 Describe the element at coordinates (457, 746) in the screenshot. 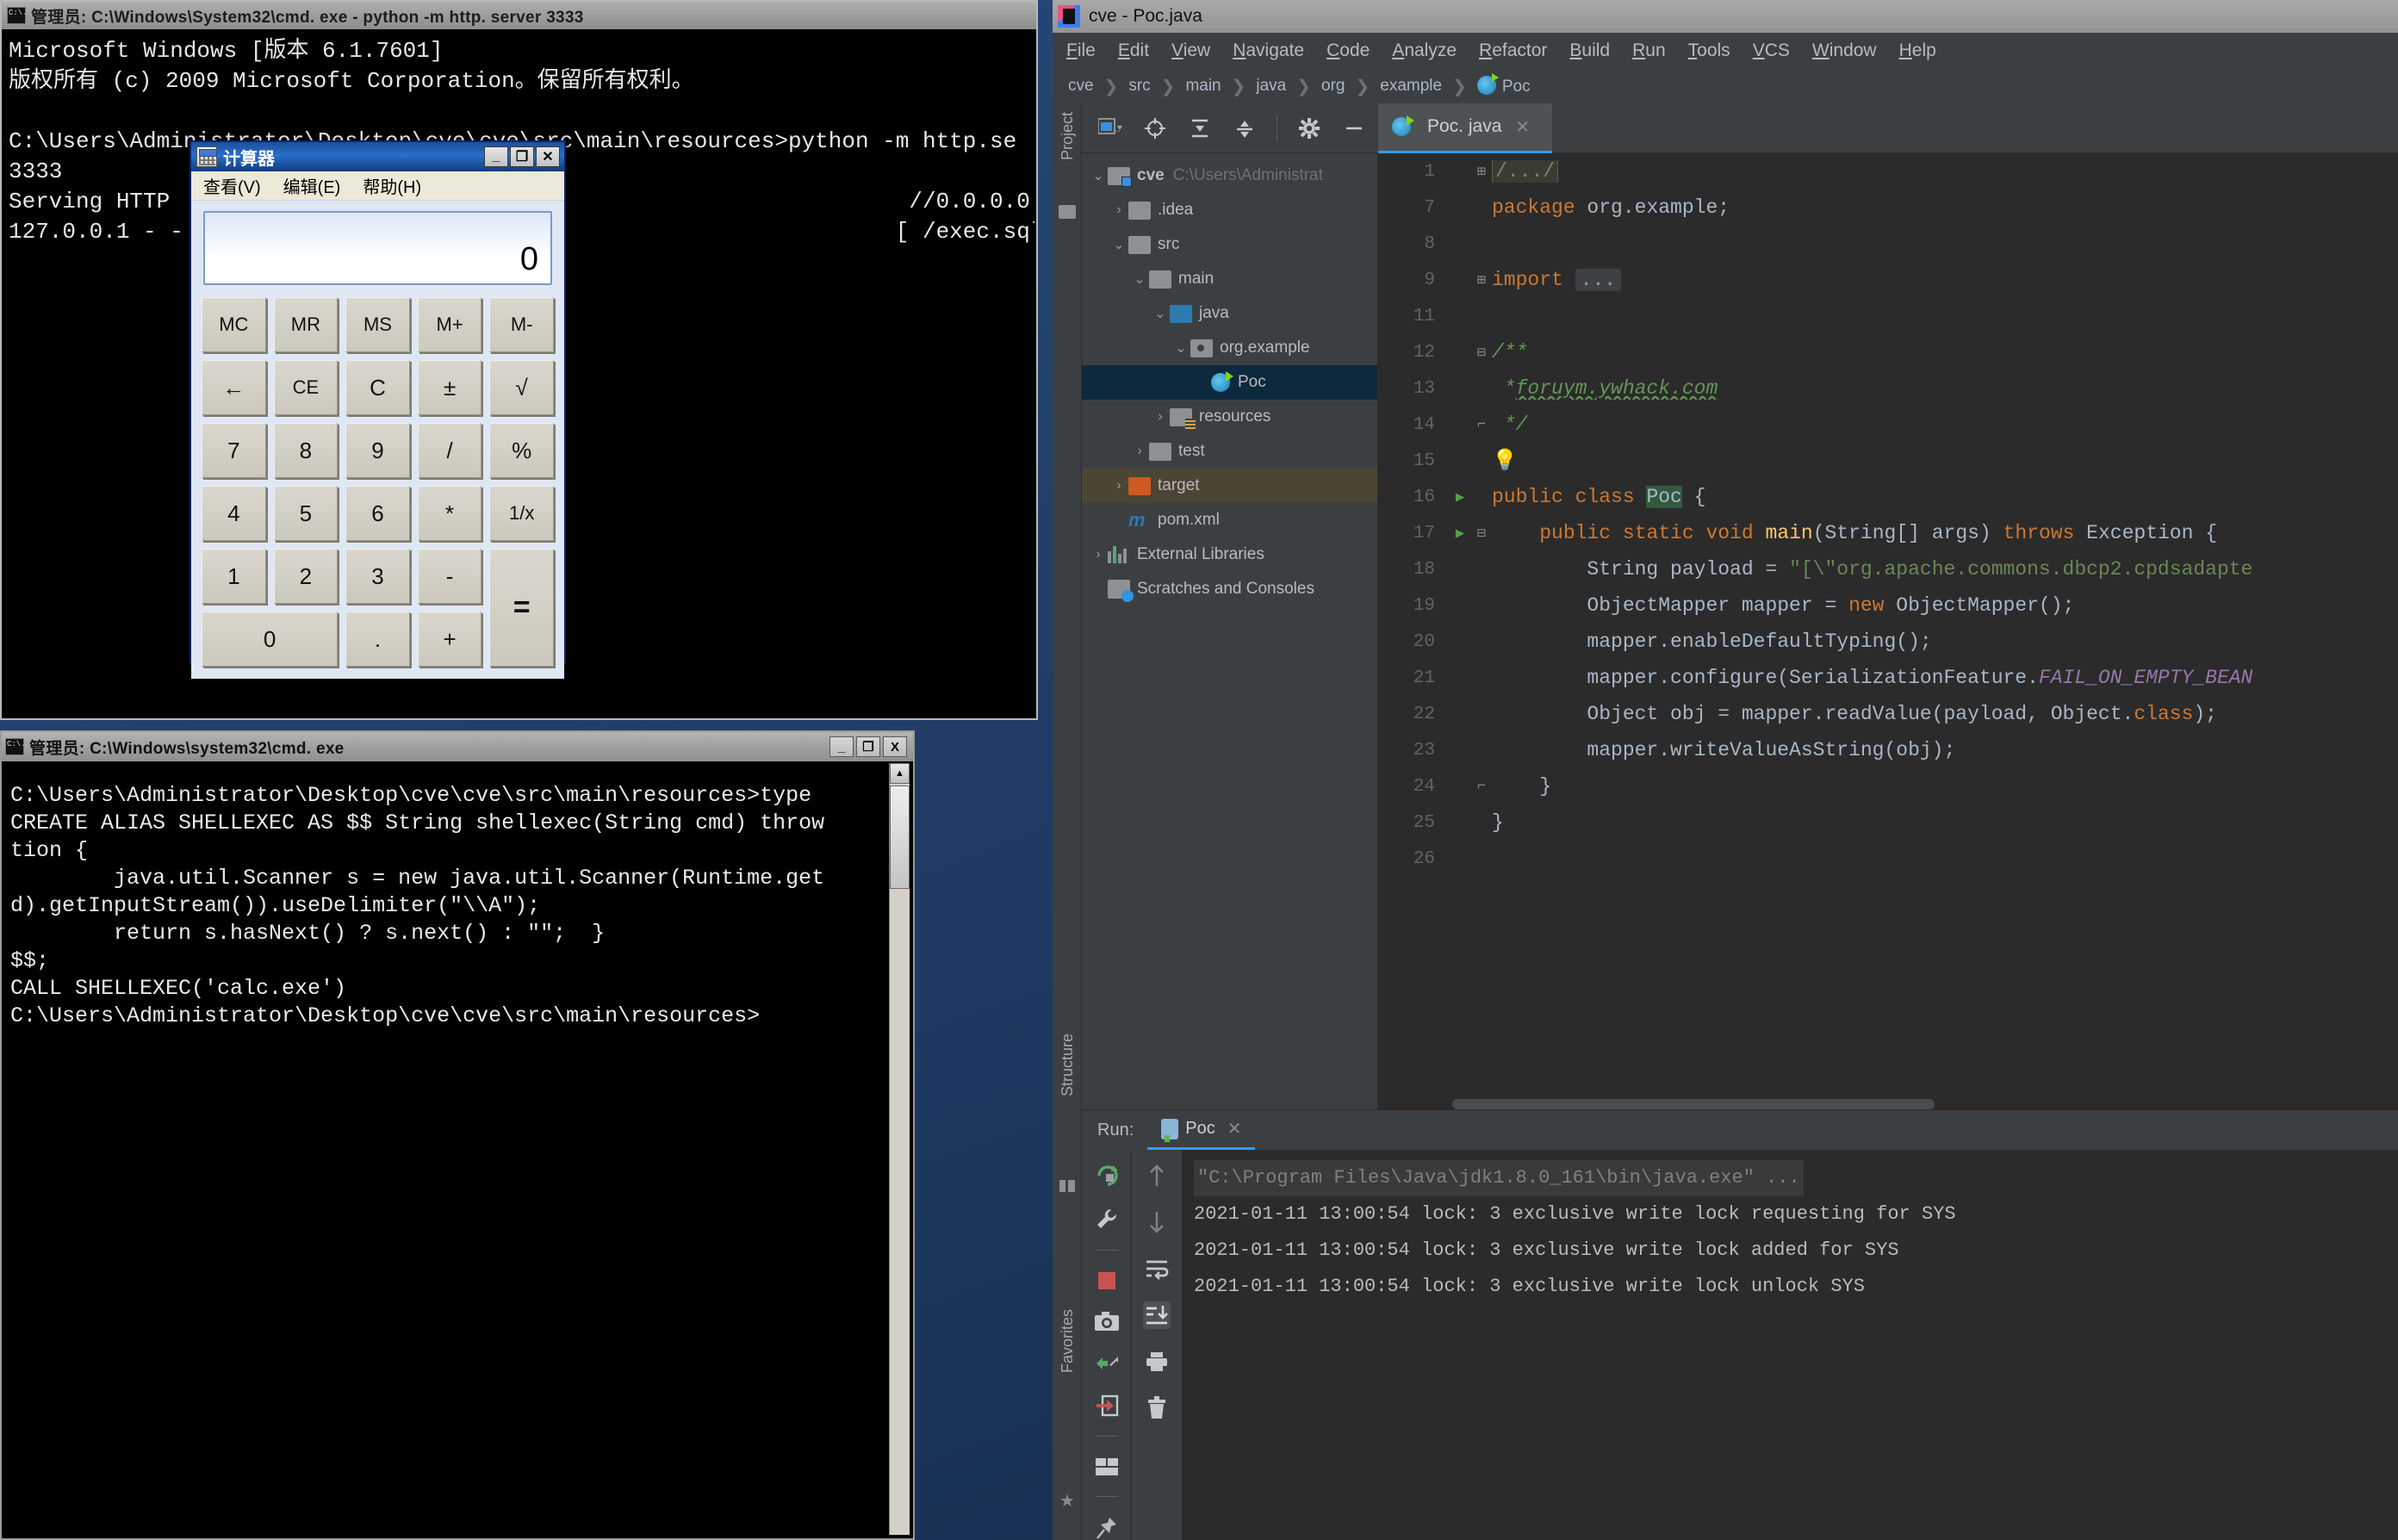

I see `cmd2-titlebar: 管理员: C:\Windows\system32\cmd. exe _ ❐ X` at that location.